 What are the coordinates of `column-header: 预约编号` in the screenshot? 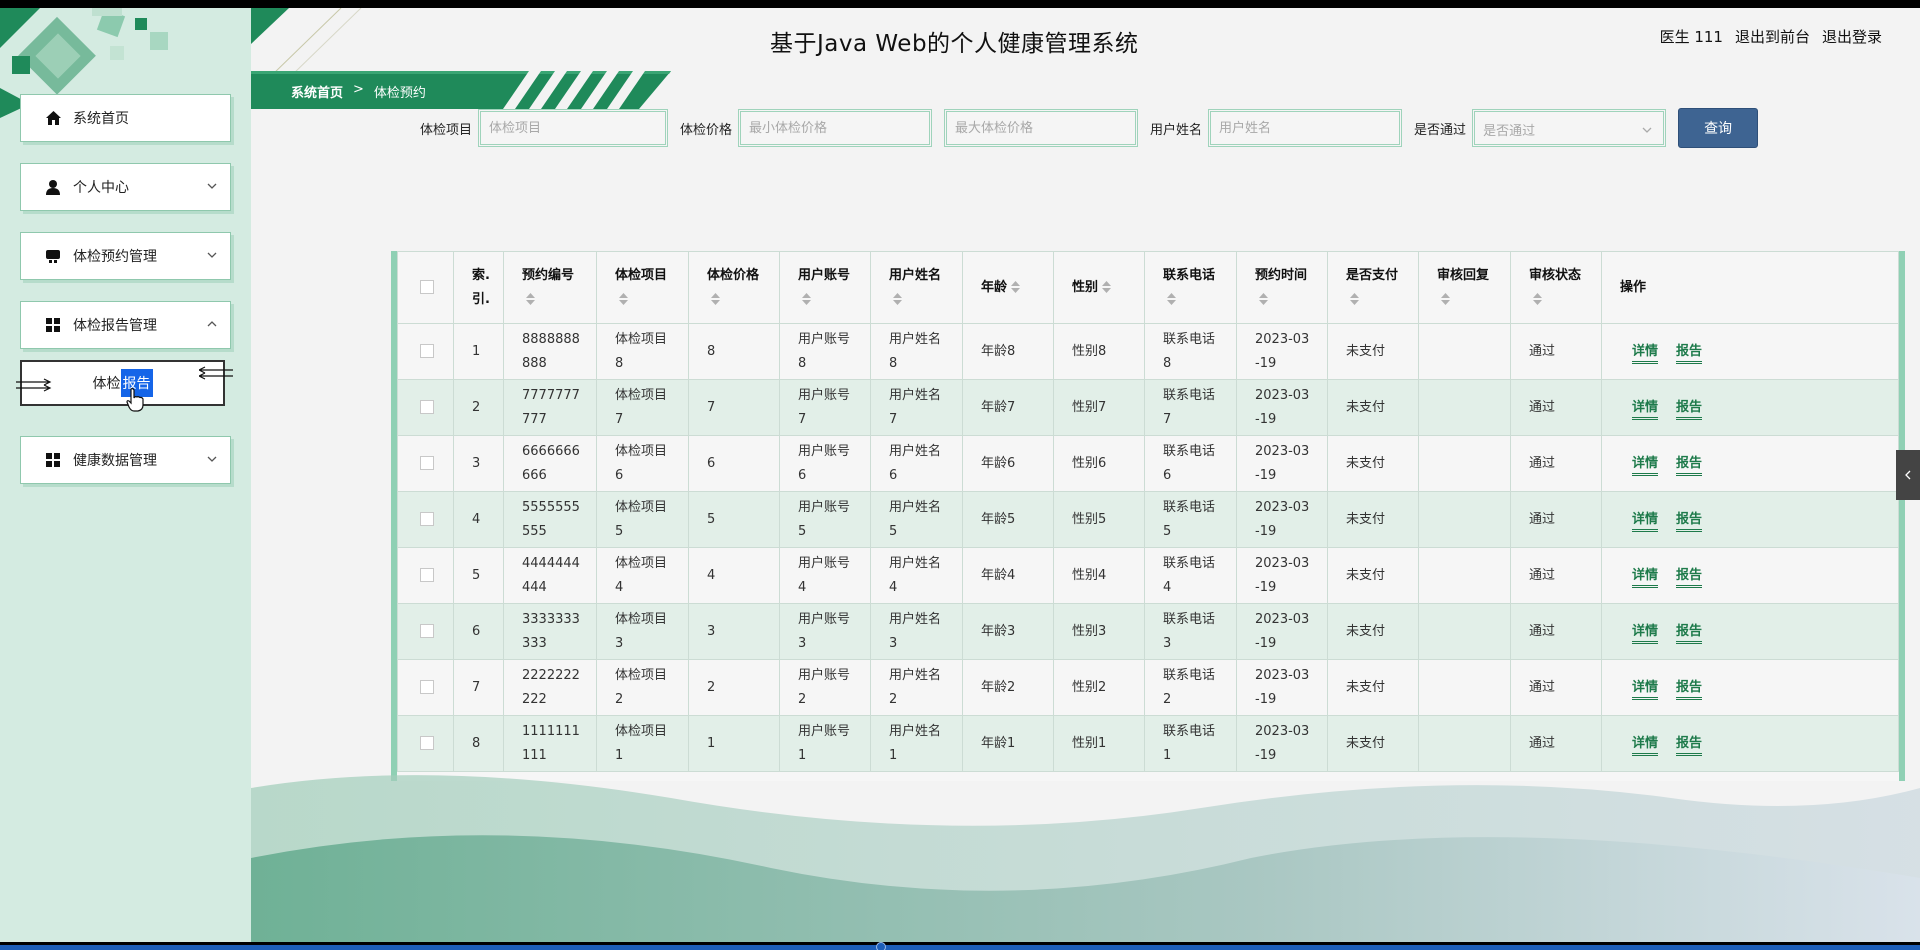 It's located at (550, 287).